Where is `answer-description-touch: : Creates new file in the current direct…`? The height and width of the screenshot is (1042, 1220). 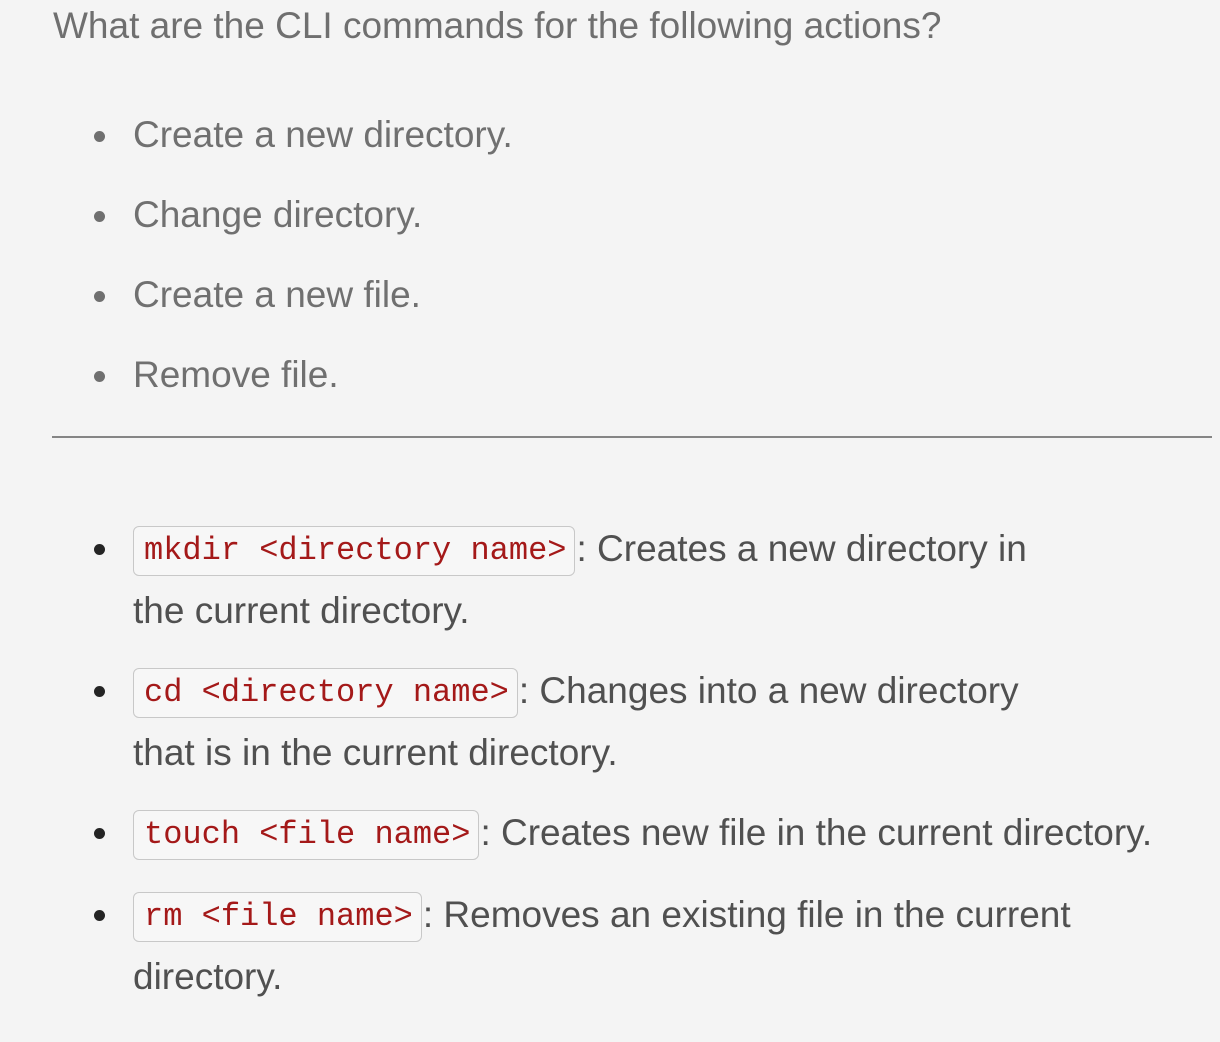 answer-description-touch: : Creates new file in the current direct… is located at coordinates (816, 832).